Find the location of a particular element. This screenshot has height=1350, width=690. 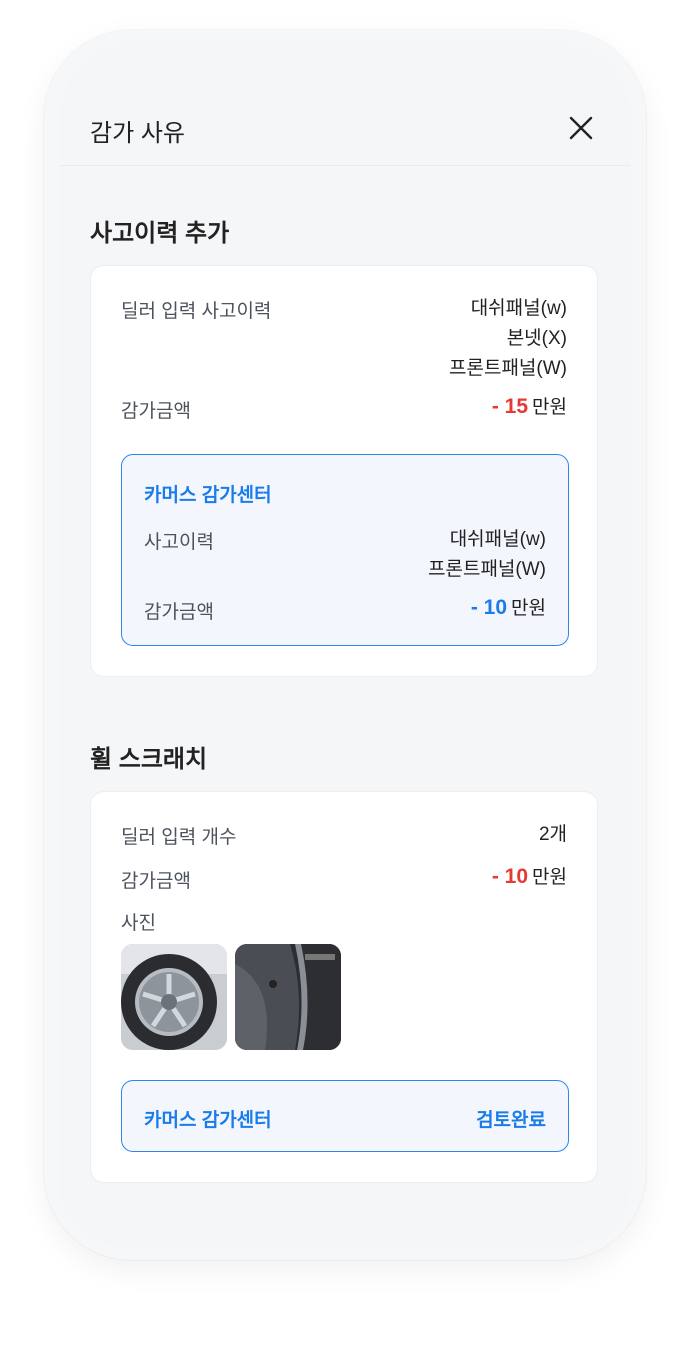

center-amount-row: 감가금액 - 10 만원 is located at coordinates (345, 610).